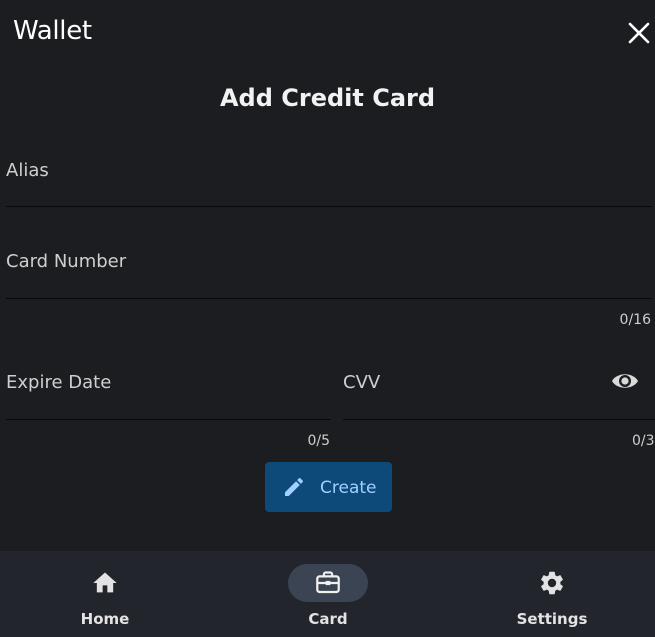 This screenshot has height=637, width=655. I want to click on expire-date-field: Expire Date, so click(168, 391).